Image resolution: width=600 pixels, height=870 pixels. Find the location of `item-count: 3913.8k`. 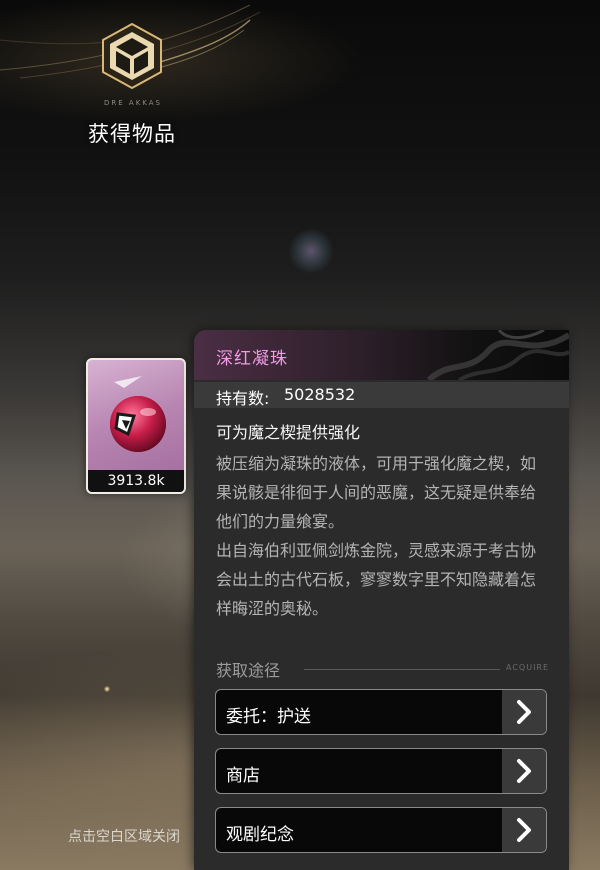

item-count: 3913.8k is located at coordinates (136, 481).